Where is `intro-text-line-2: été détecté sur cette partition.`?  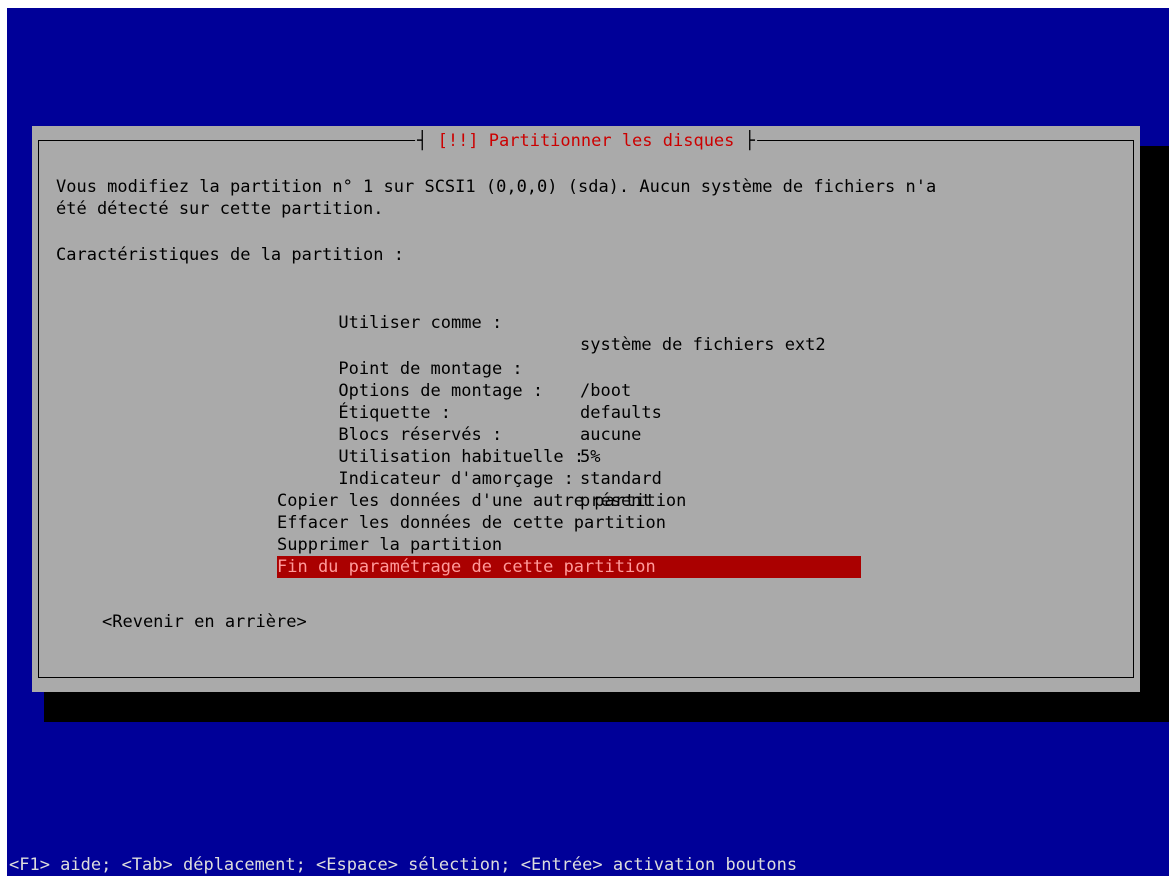 intro-text-line-2: été détecté sur cette partition. is located at coordinates (220, 209).